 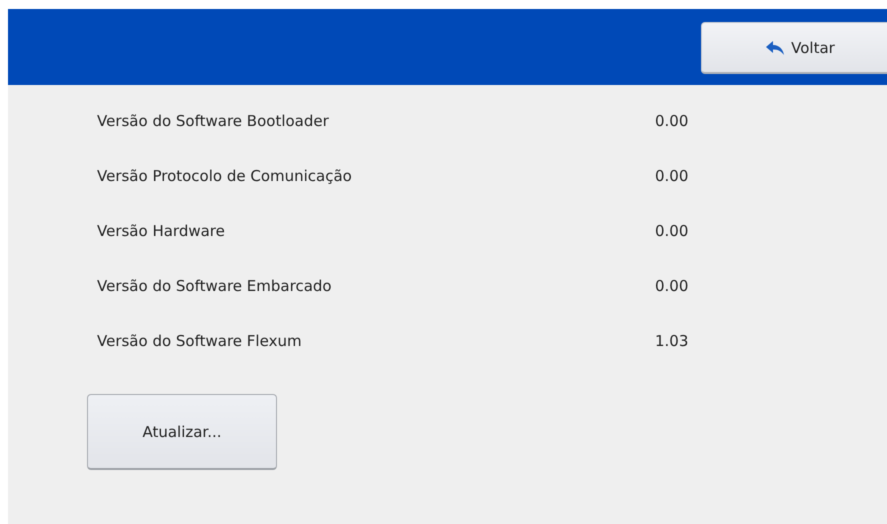 I want to click on version-label: Versão do Software Bootloader, so click(x=213, y=121).